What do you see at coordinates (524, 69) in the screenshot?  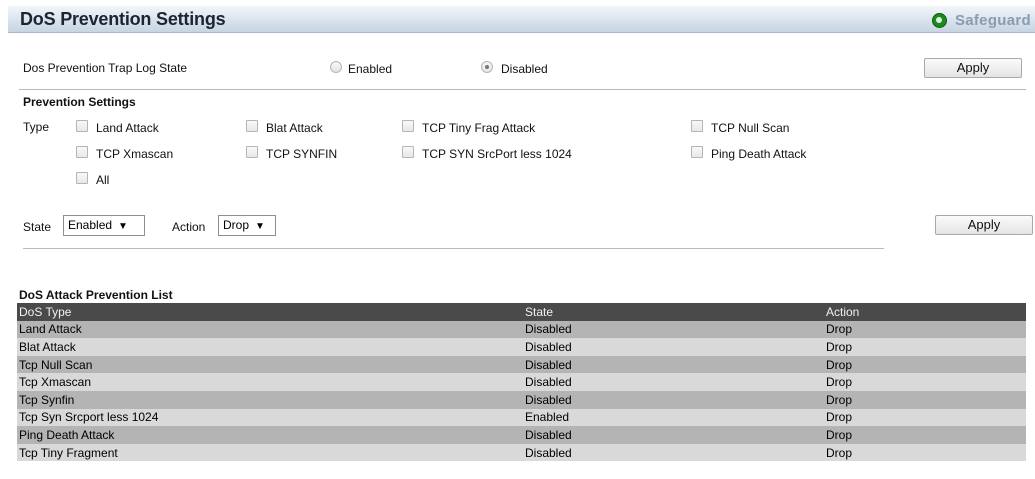 I see `trap-log-disabled-label: Disabled` at bounding box center [524, 69].